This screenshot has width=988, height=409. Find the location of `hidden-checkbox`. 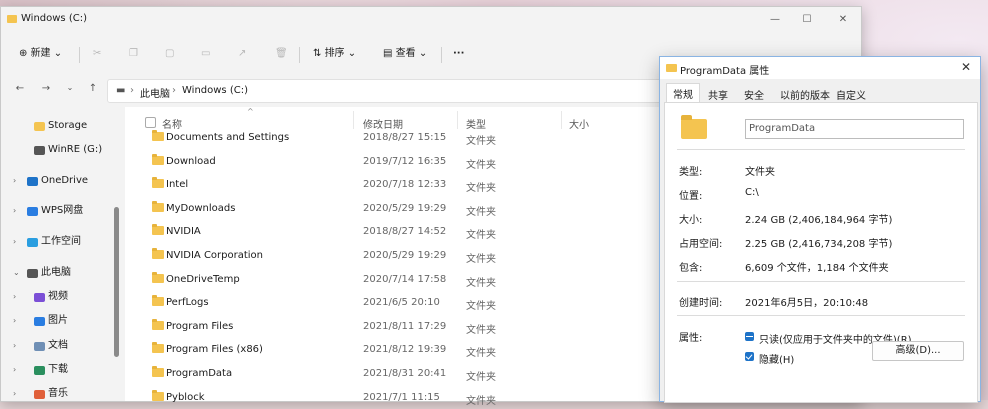

hidden-checkbox is located at coordinates (749, 356).